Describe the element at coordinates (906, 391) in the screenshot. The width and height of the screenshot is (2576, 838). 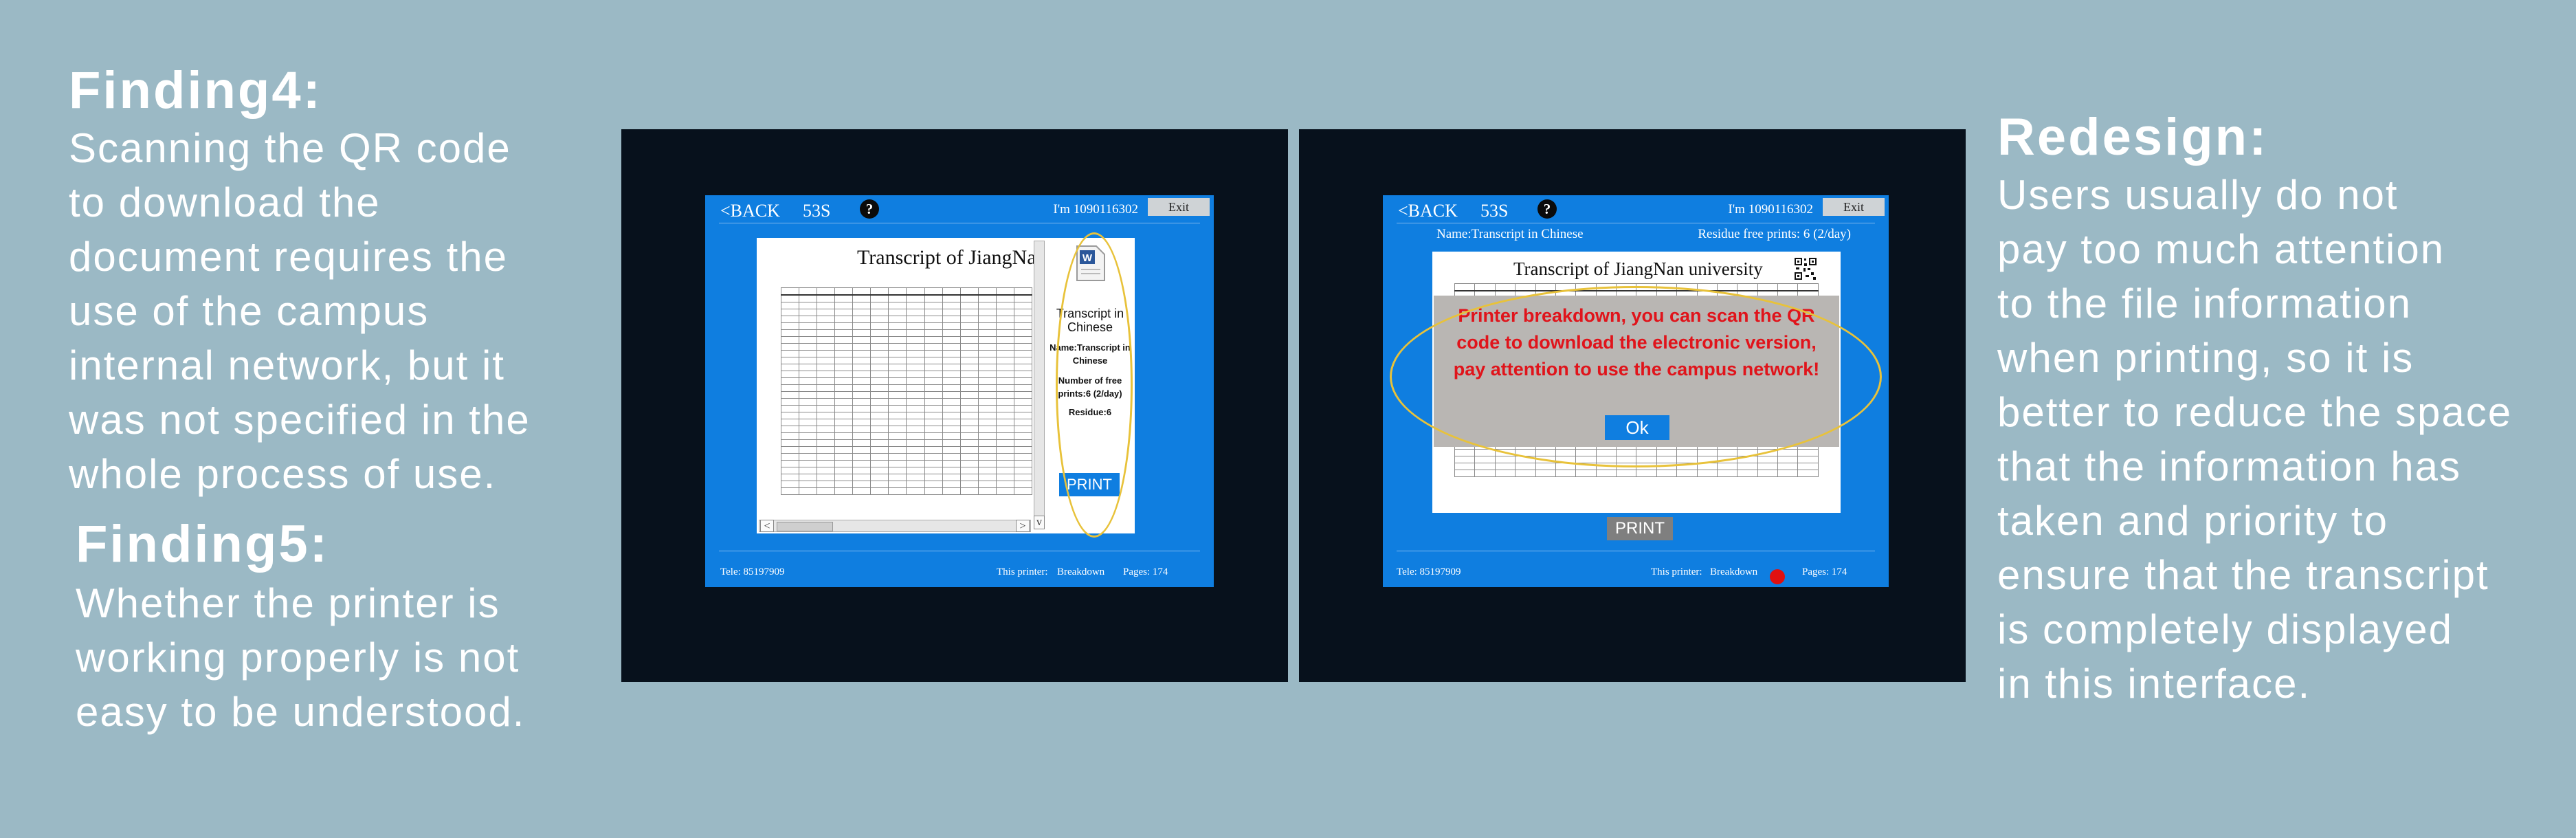
I see `transcript-table` at that location.